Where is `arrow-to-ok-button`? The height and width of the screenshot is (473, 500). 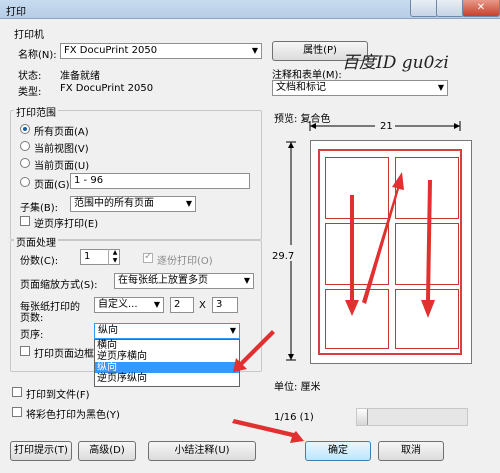 arrow-to-ok-button is located at coordinates (268, 431).